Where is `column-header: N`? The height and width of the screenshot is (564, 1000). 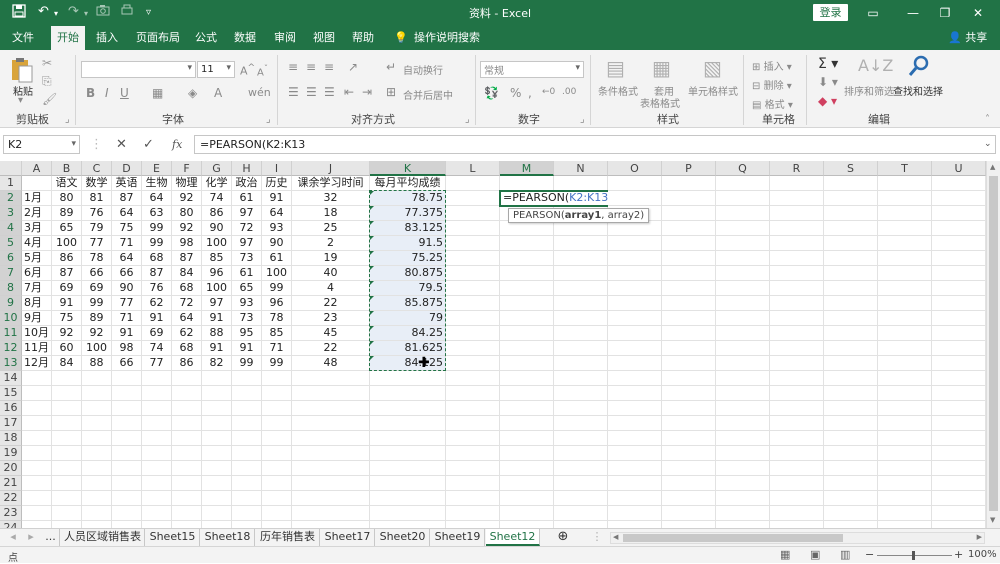 column-header: N is located at coordinates (581, 168).